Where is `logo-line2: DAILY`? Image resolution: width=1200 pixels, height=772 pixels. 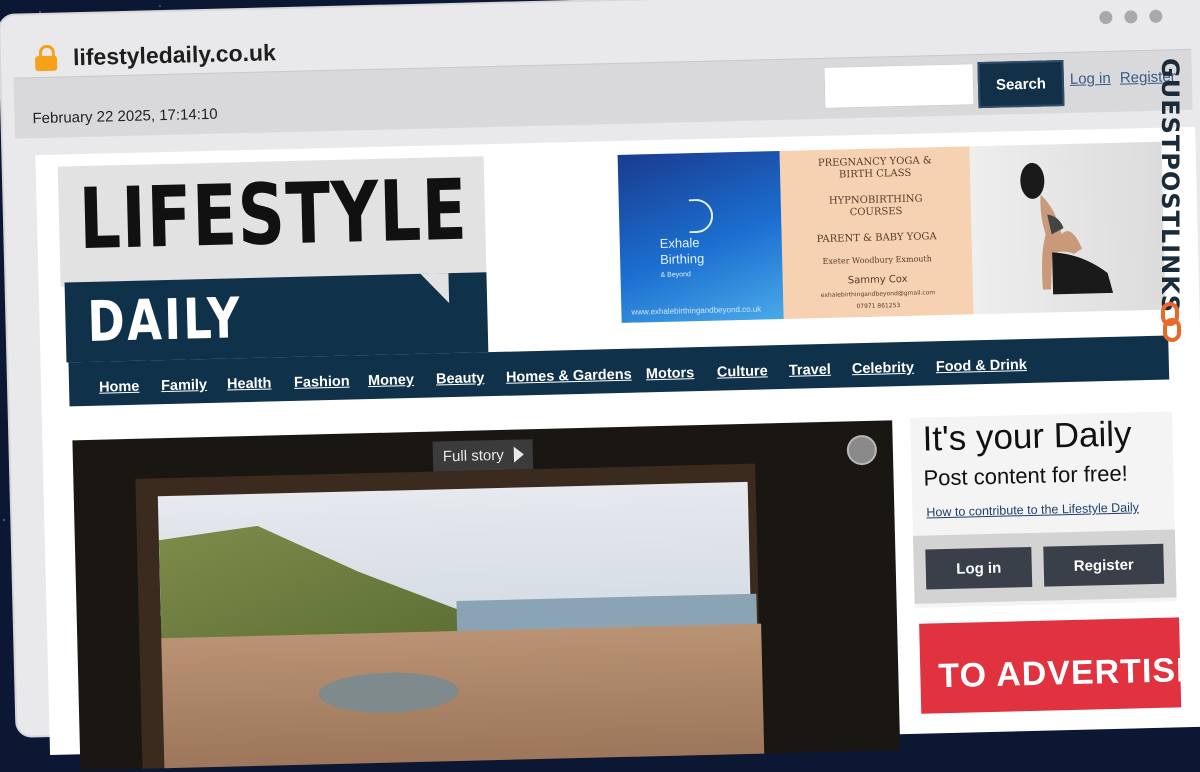
logo-line2: DAILY is located at coordinates (164, 320).